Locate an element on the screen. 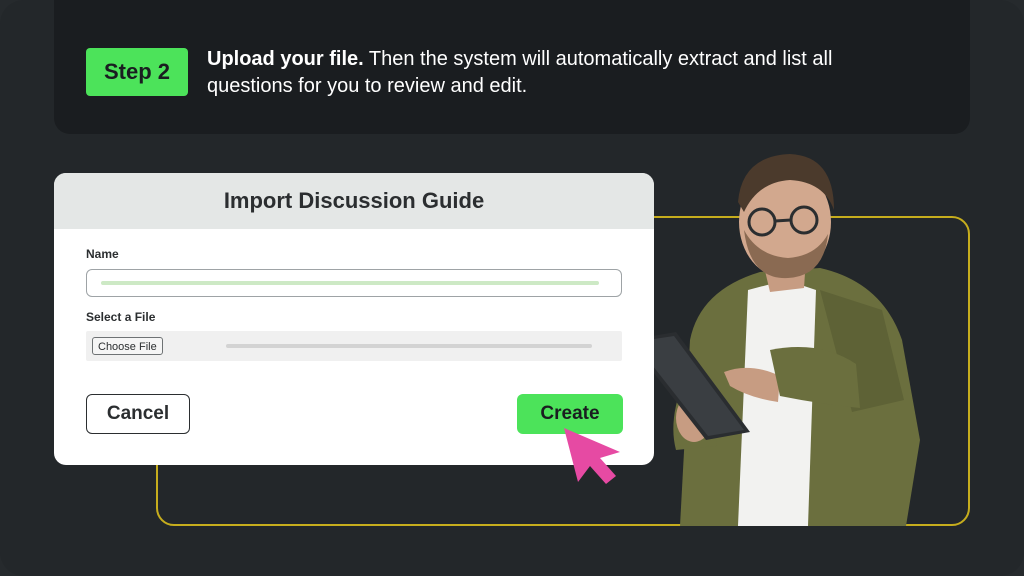 The height and width of the screenshot is (576, 1024). choose-file-button: Choose File is located at coordinates (127, 346).